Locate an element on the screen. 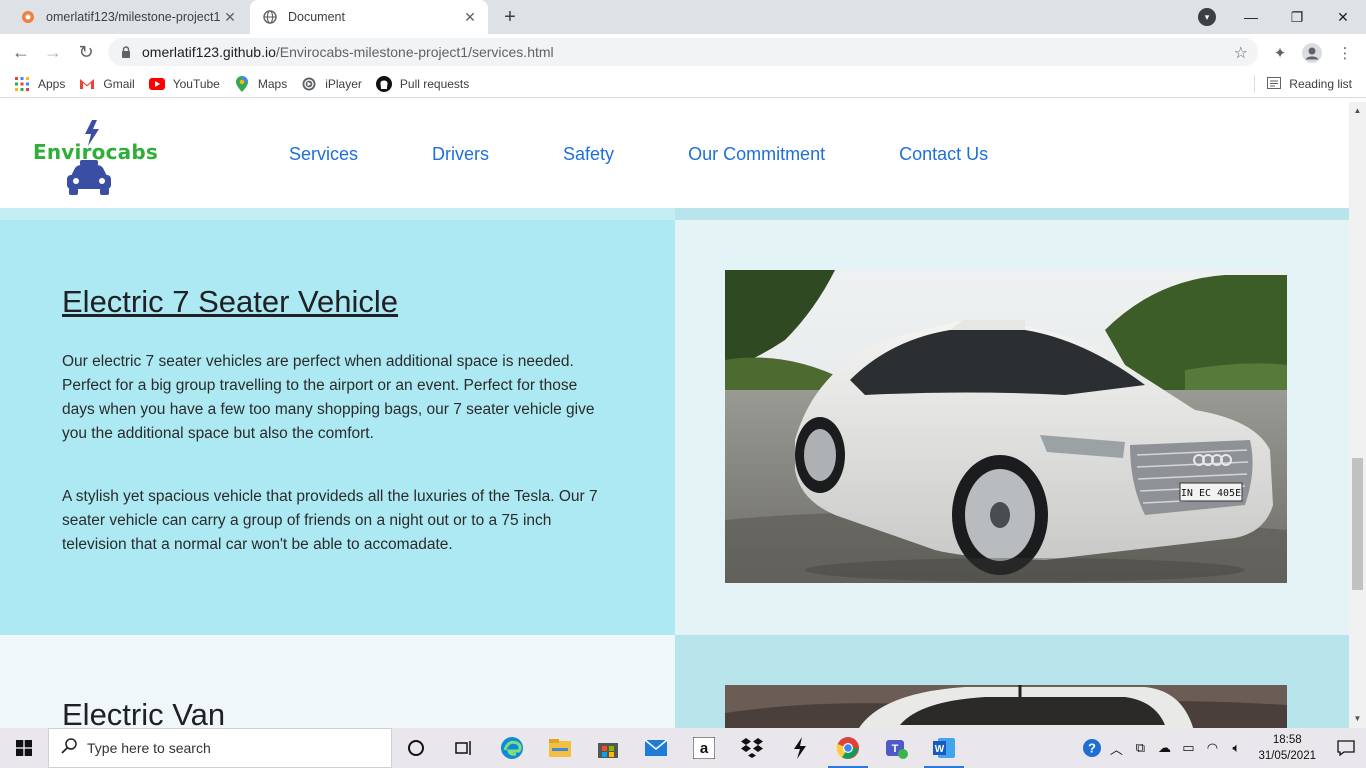  rear-wheel is located at coordinates (820, 455).